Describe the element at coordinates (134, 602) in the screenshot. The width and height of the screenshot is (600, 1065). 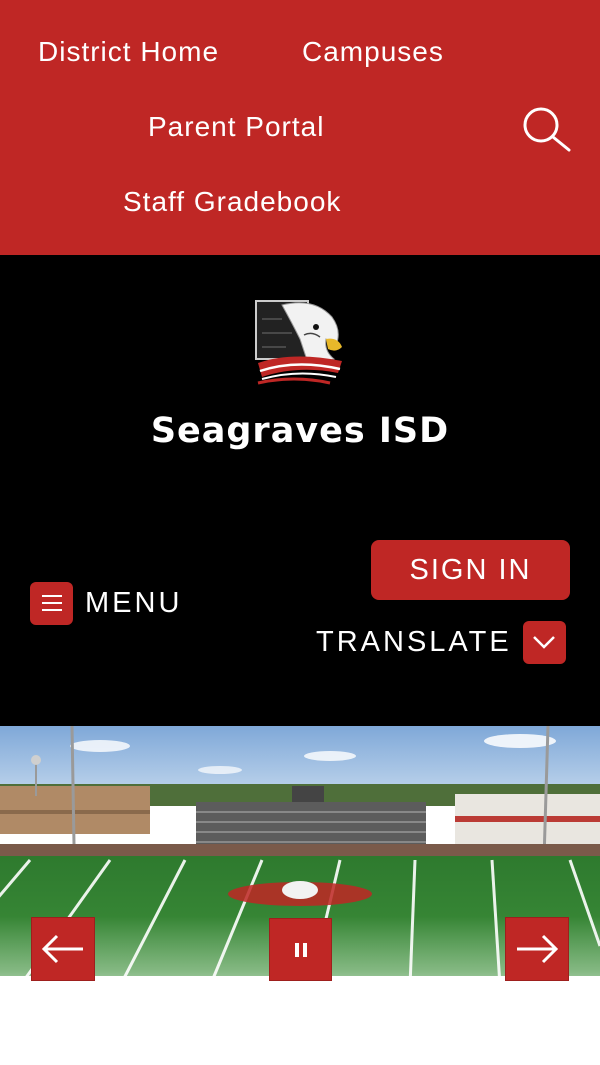
I see `menu-label: MENU` at that location.